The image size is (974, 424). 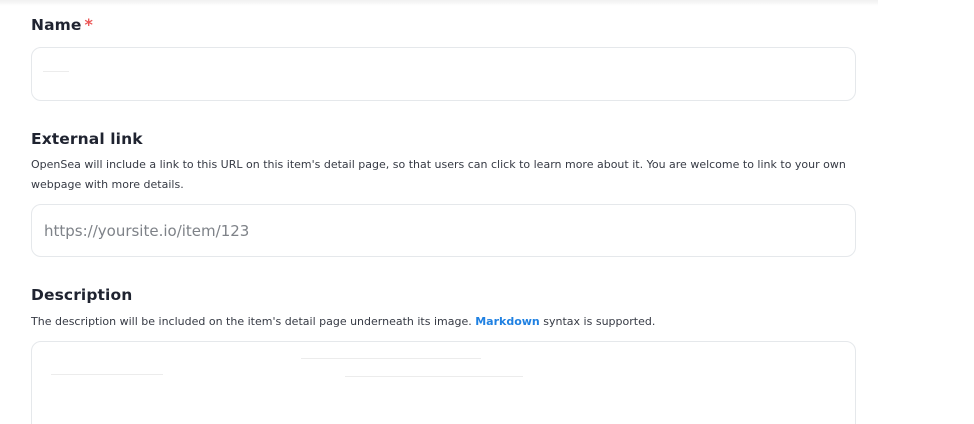 I want to click on name-field, so click(x=443, y=74).